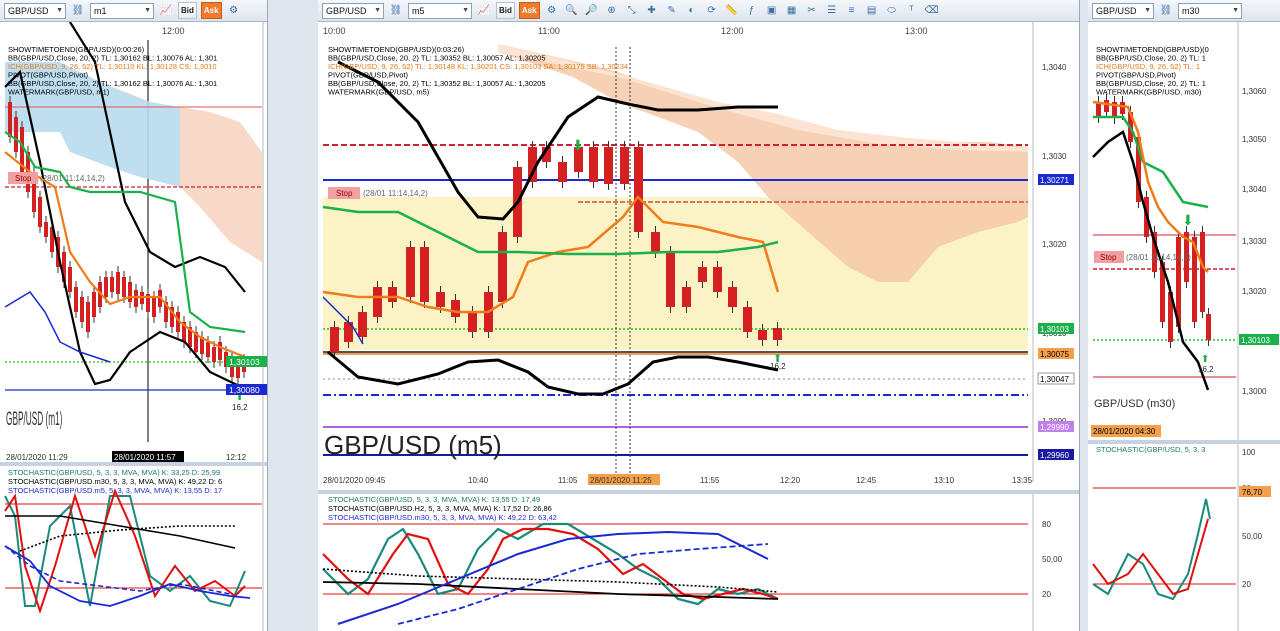  What do you see at coordinates (1150, 186) in the screenshot?
I see `tenkan-line-m30` at bounding box center [1150, 186].